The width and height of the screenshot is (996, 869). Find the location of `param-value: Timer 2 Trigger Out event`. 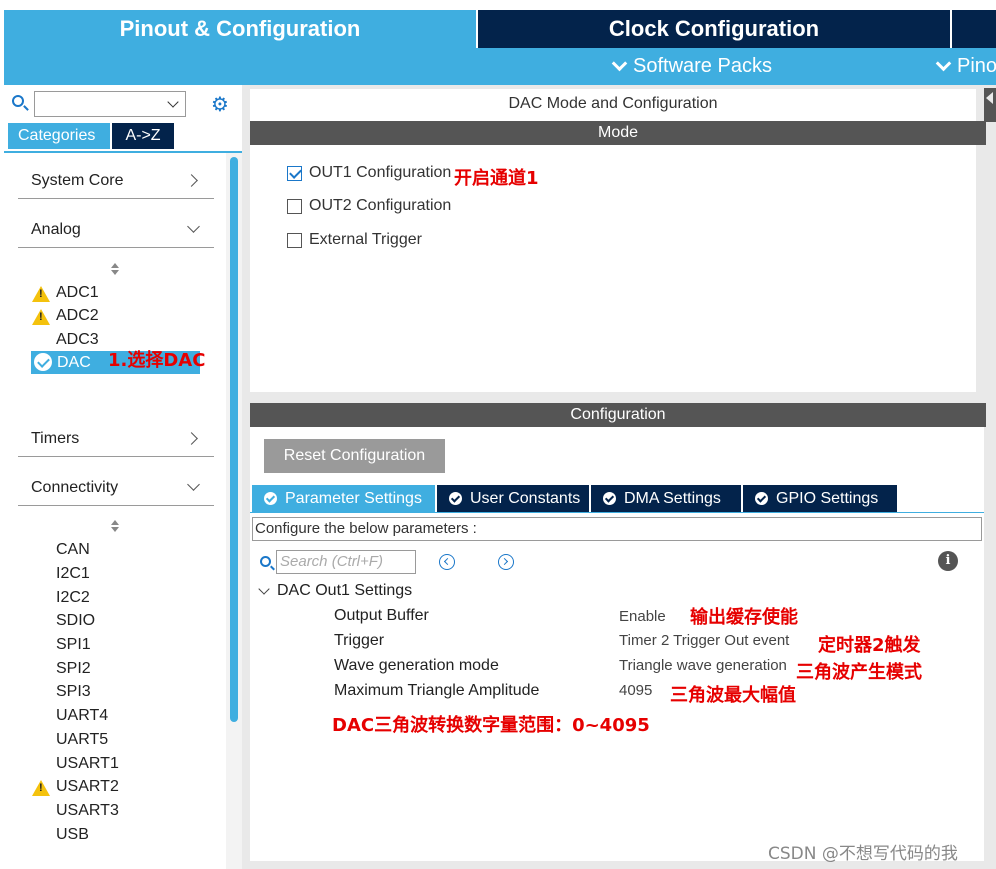

param-value: Timer 2 Trigger Out event is located at coordinates (704, 640).